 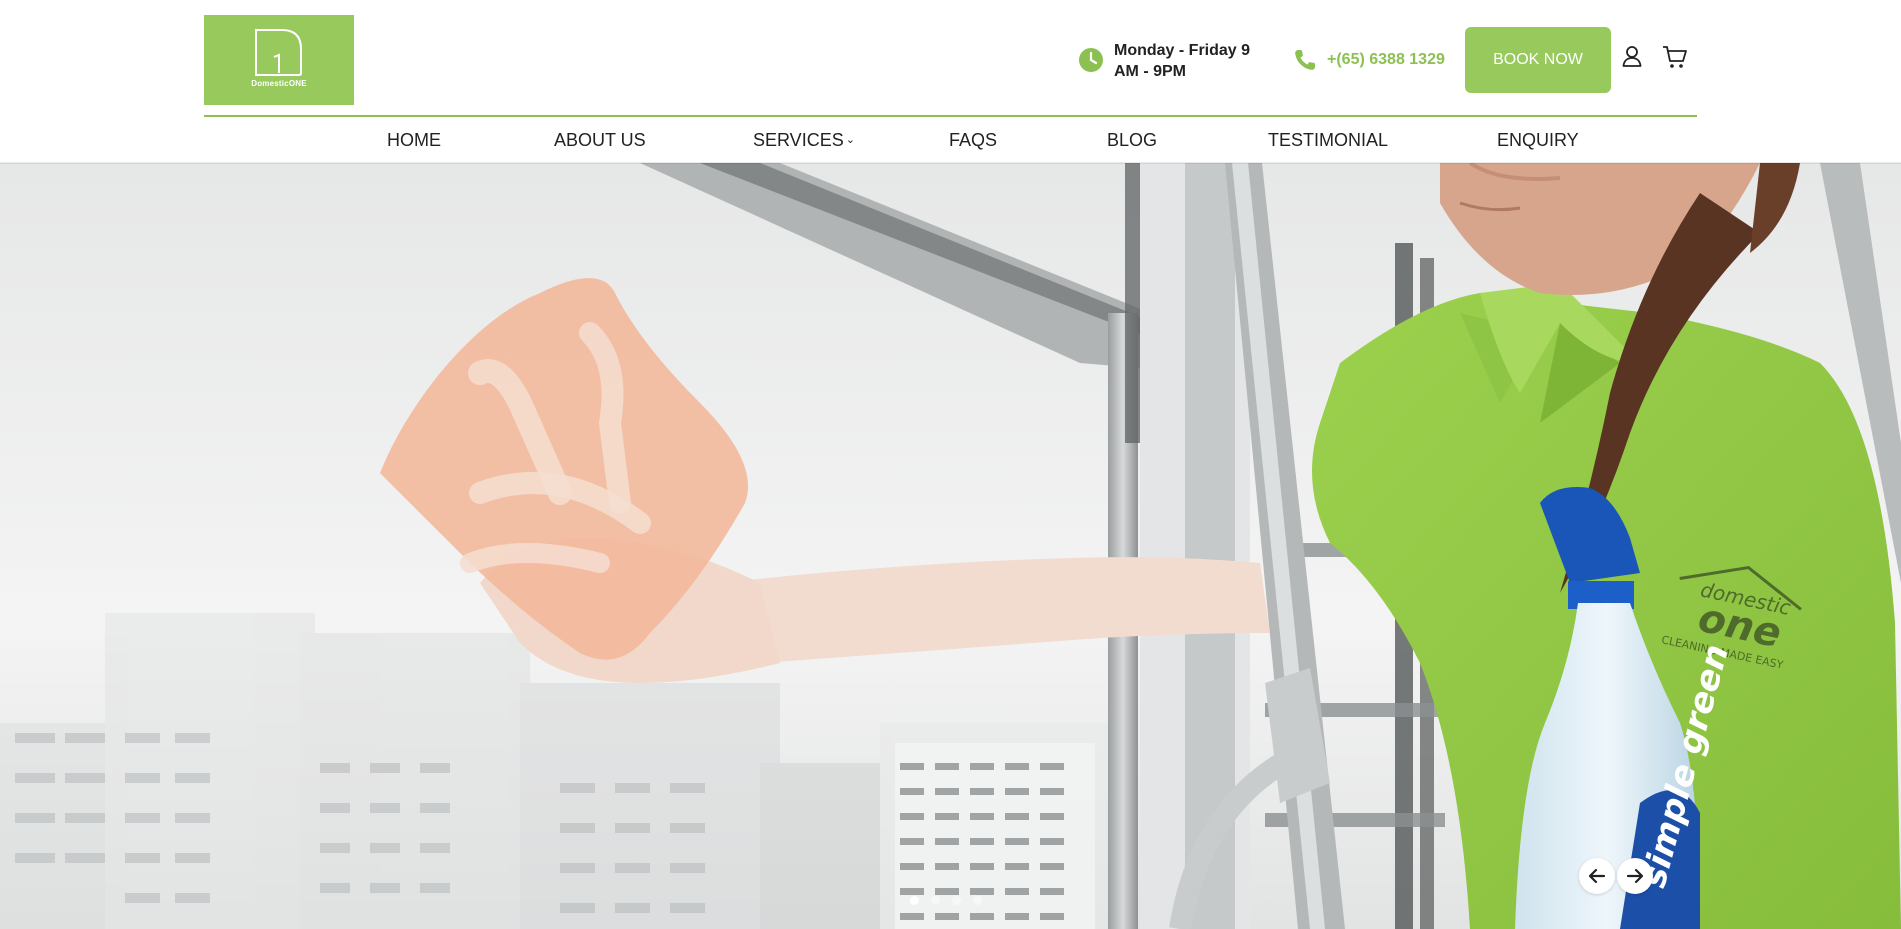 I want to click on book-now-button: BOOK NOW, so click(x=1538, y=60).